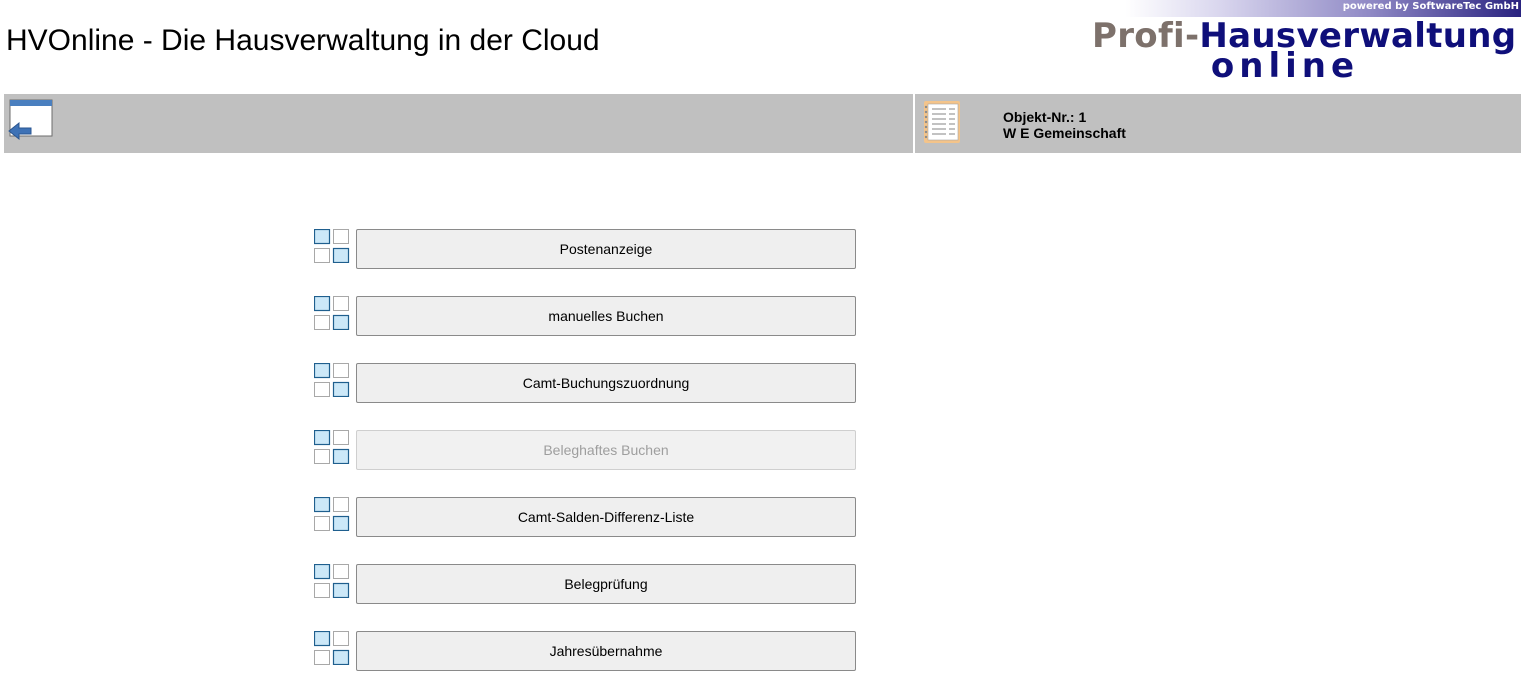 Image resolution: width=1521 pixels, height=690 pixels. Describe the element at coordinates (606, 651) in the screenshot. I see `jahresuebernahme-button: Jahresübernahme` at that location.